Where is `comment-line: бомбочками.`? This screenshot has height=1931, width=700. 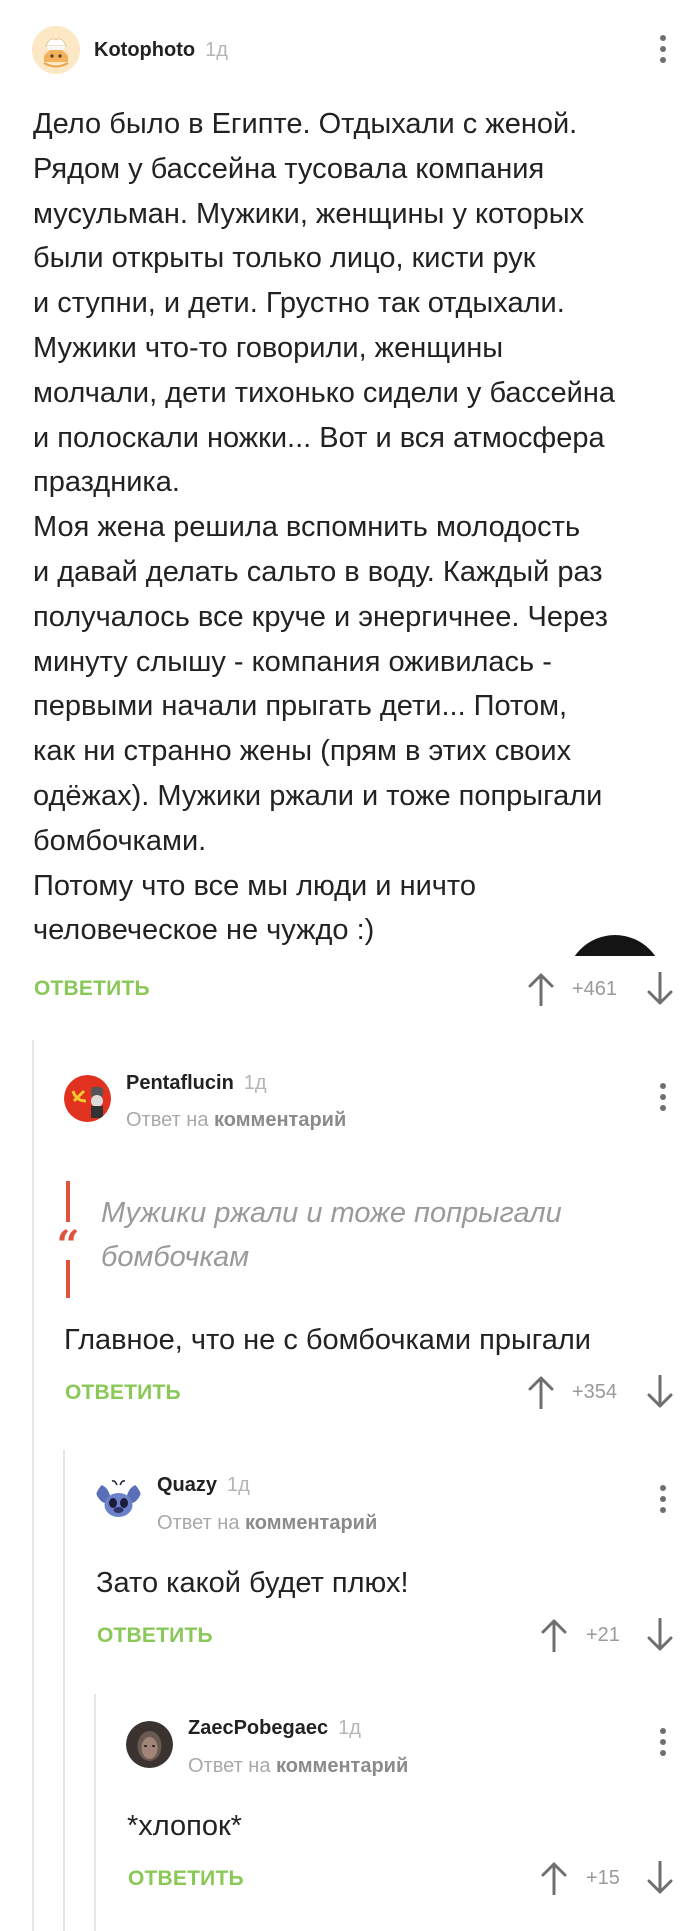
comment-line: бомбочками. is located at coordinates (120, 840).